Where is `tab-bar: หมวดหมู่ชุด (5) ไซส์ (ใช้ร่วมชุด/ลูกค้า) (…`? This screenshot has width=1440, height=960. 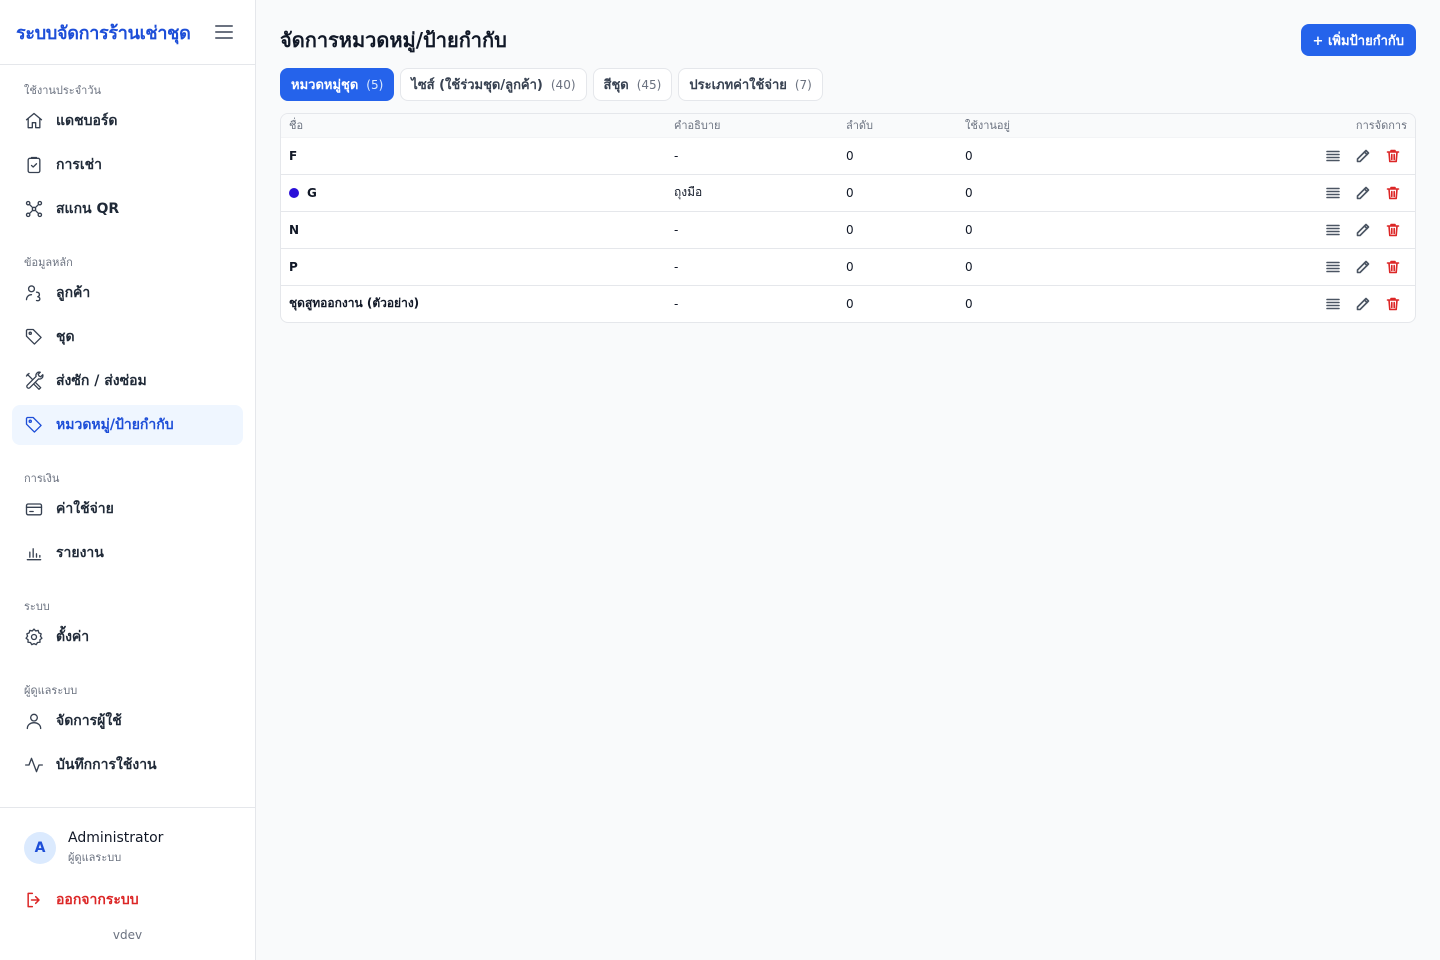
tab-bar: หมวดหมู่ชุด (5) ไซส์ (ใช้ร่วมชุด/ลูกค้า) (… is located at coordinates (848, 84).